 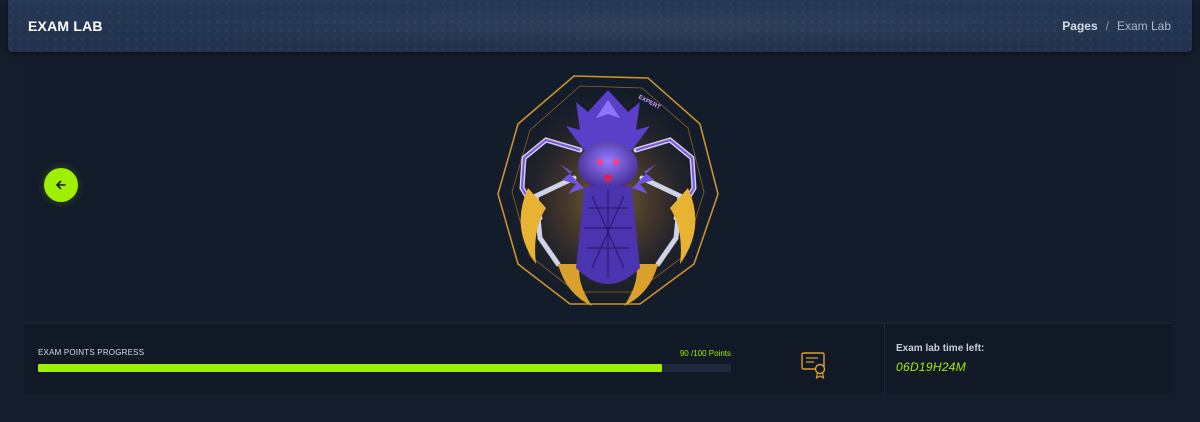 I want to click on arrow-left-icon, so click(x=61, y=185).